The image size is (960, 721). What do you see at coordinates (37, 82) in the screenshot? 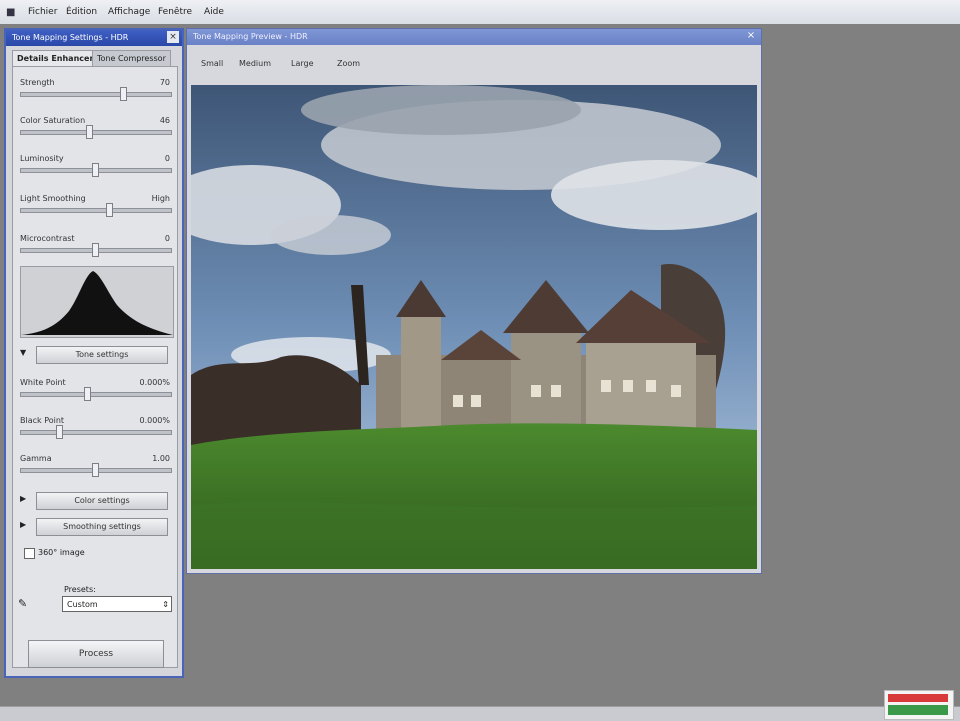
I see `slider-label: Strength` at bounding box center [37, 82].